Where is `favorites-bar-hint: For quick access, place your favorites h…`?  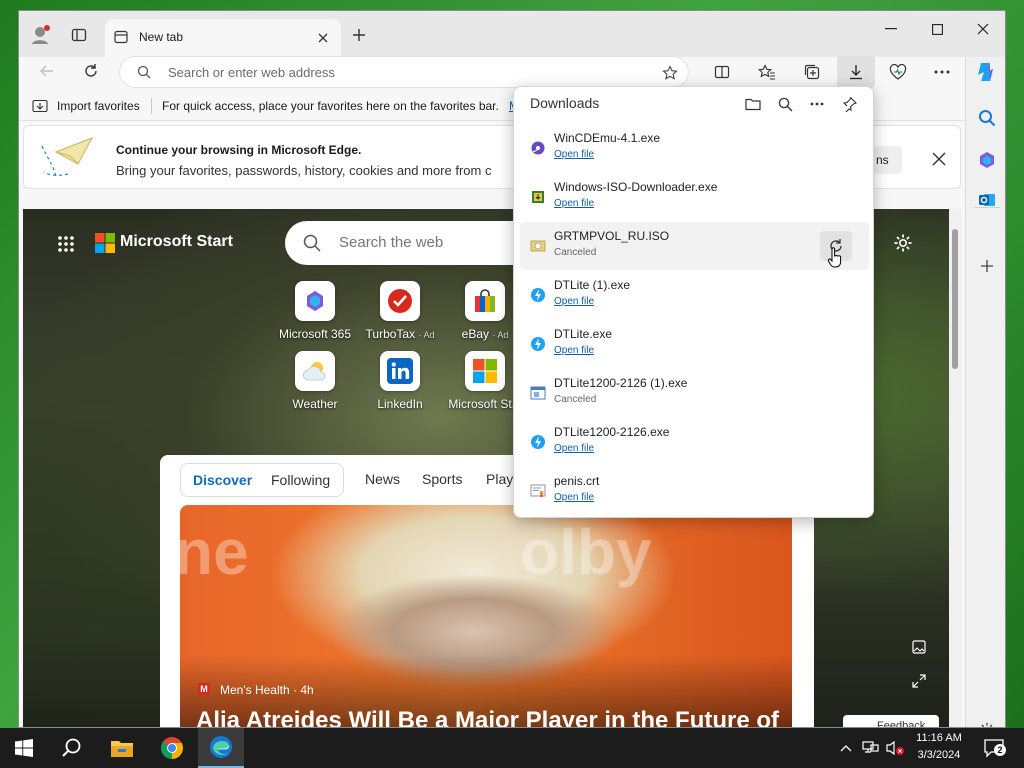 favorites-bar-hint: For quick access, place your favorites h… is located at coordinates (330, 106).